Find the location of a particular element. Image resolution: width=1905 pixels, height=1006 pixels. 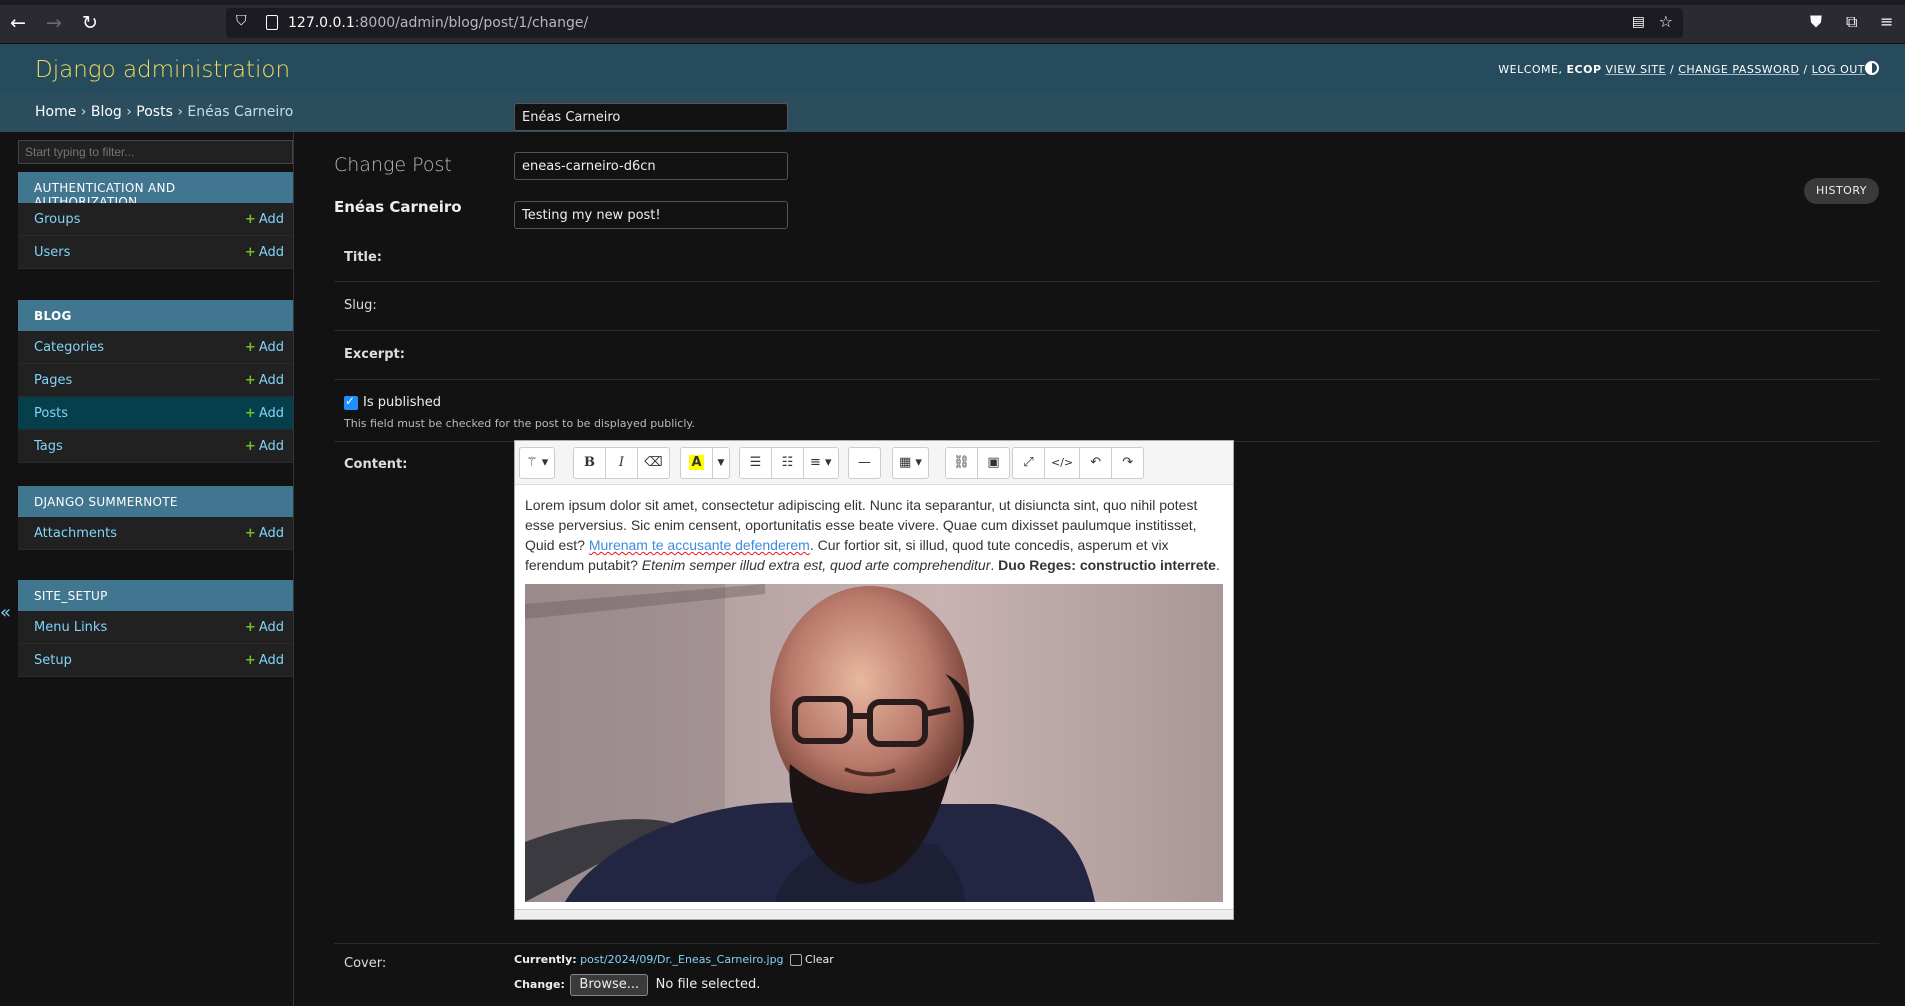

site-branding: Django administration is located at coordinates (162, 70).